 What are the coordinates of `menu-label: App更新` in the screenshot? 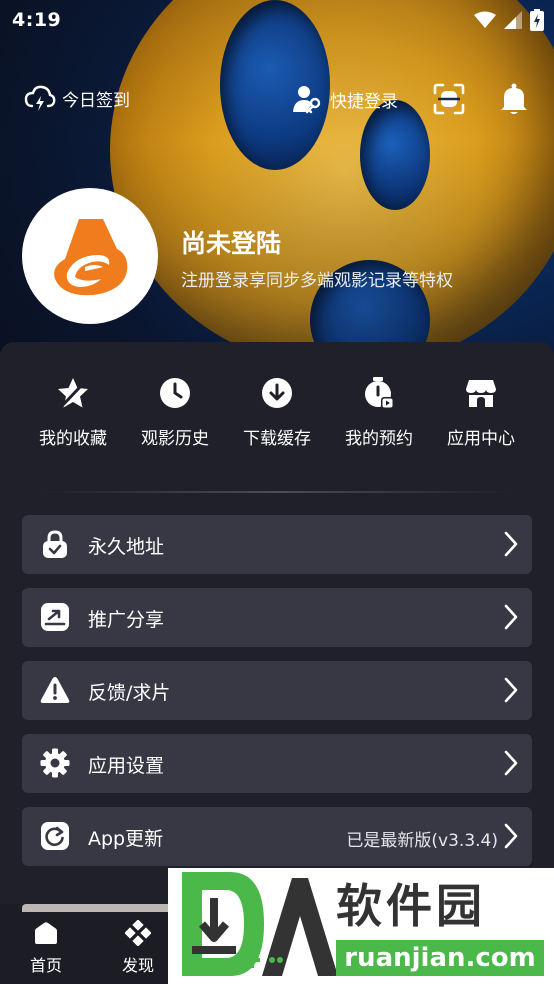 It's located at (126, 839).